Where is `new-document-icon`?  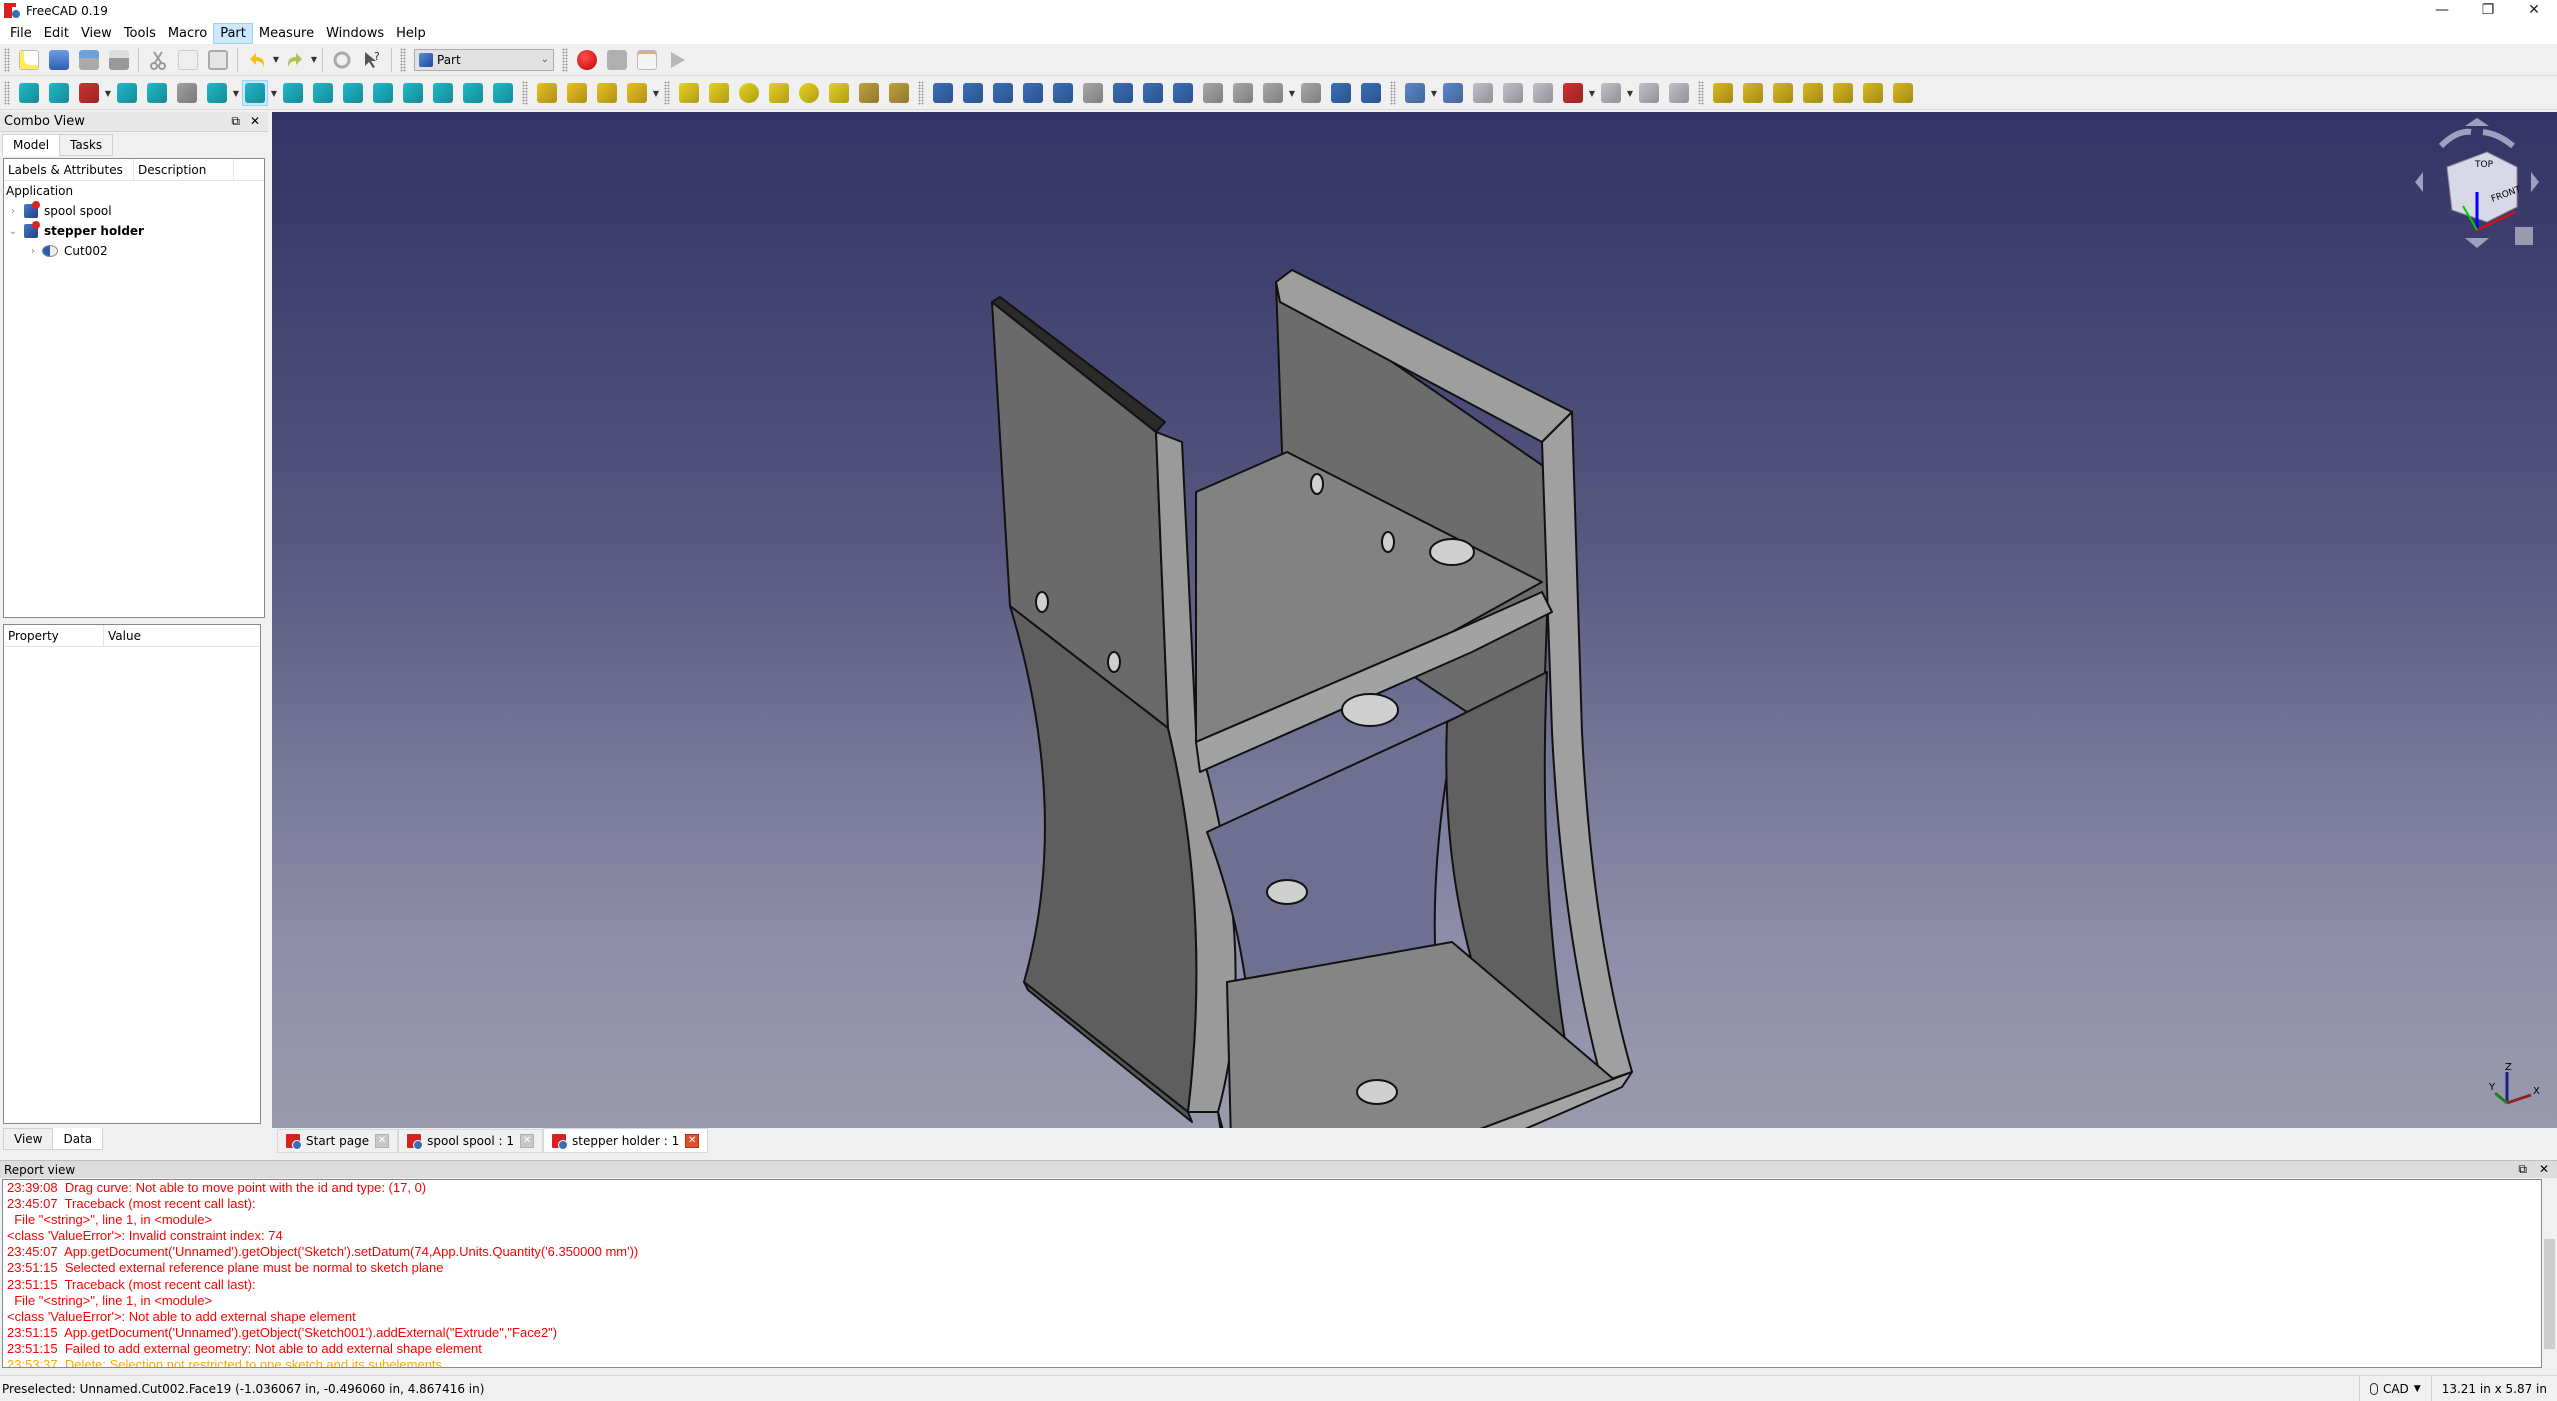
new-document-icon is located at coordinates (29, 60).